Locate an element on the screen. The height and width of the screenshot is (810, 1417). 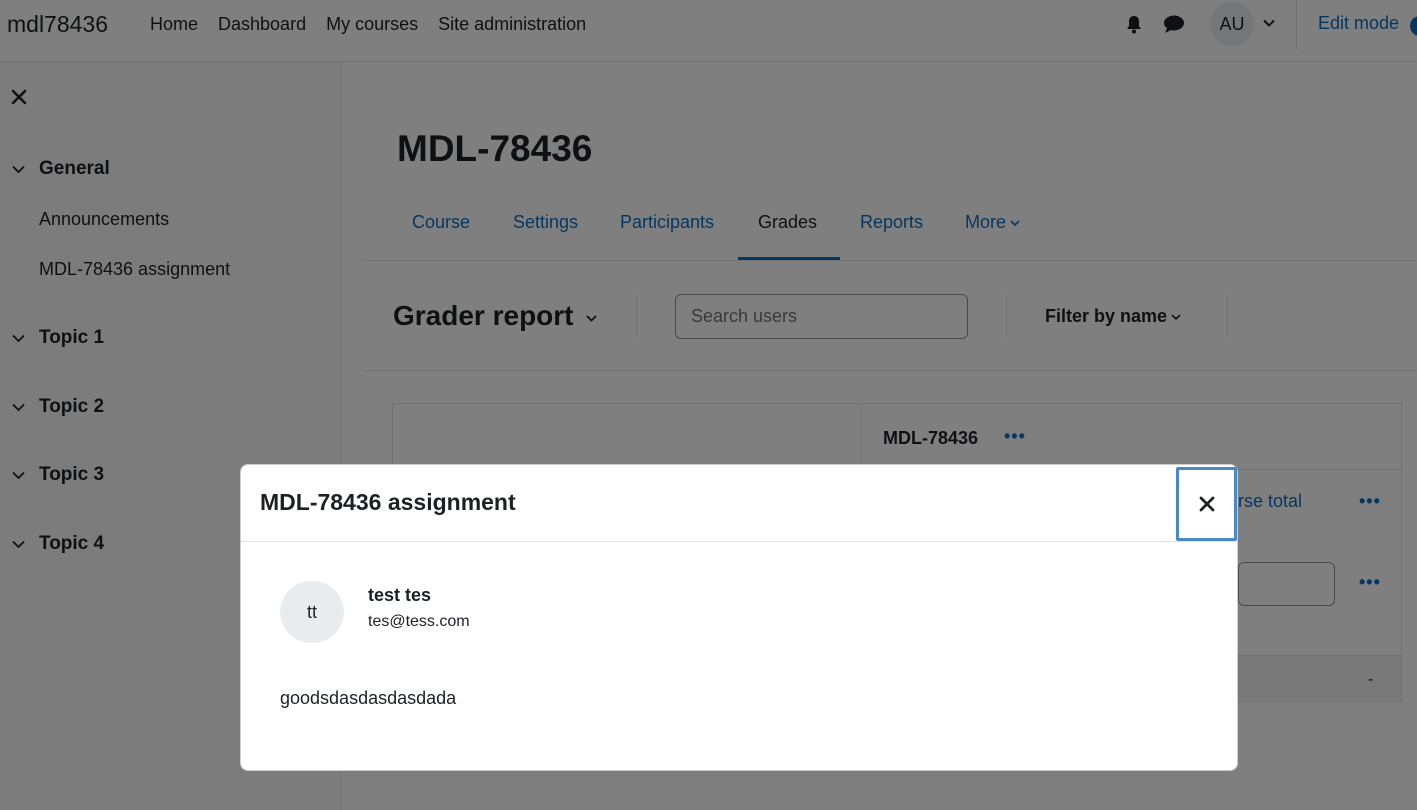
close-icon is located at coordinates (1206, 504).